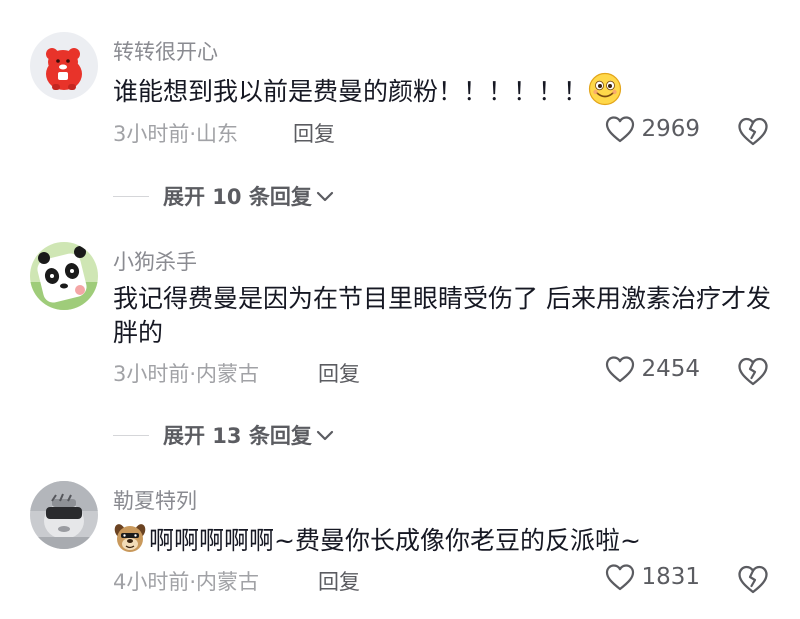 The width and height of the screenshot is (800, 619). What do you see at coordinates (670, 129) in the screenshot?
I see `like-count: 2969` at bounding box center [670, 129].